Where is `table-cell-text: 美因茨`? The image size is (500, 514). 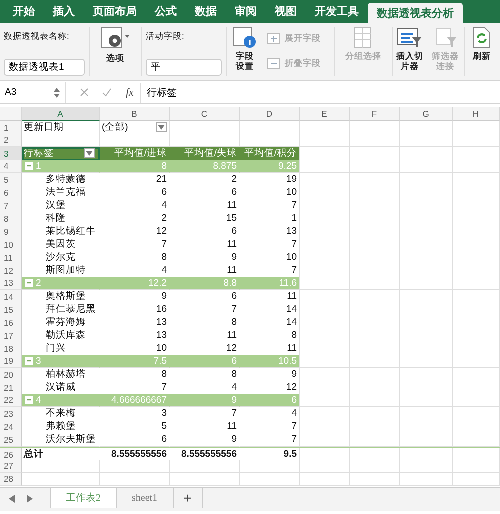
table-cell-text: 美因茨 is located at coordinates (61, 244).